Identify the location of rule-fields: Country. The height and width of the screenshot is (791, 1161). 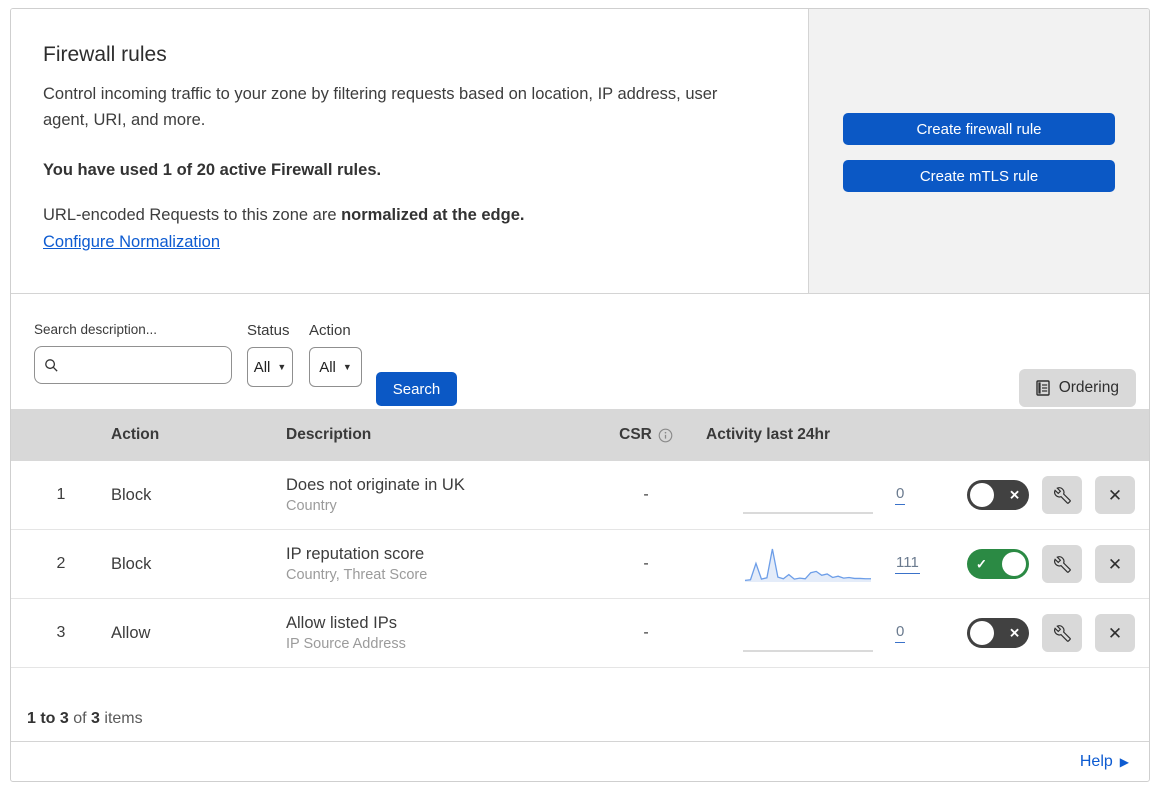
(311, 506).